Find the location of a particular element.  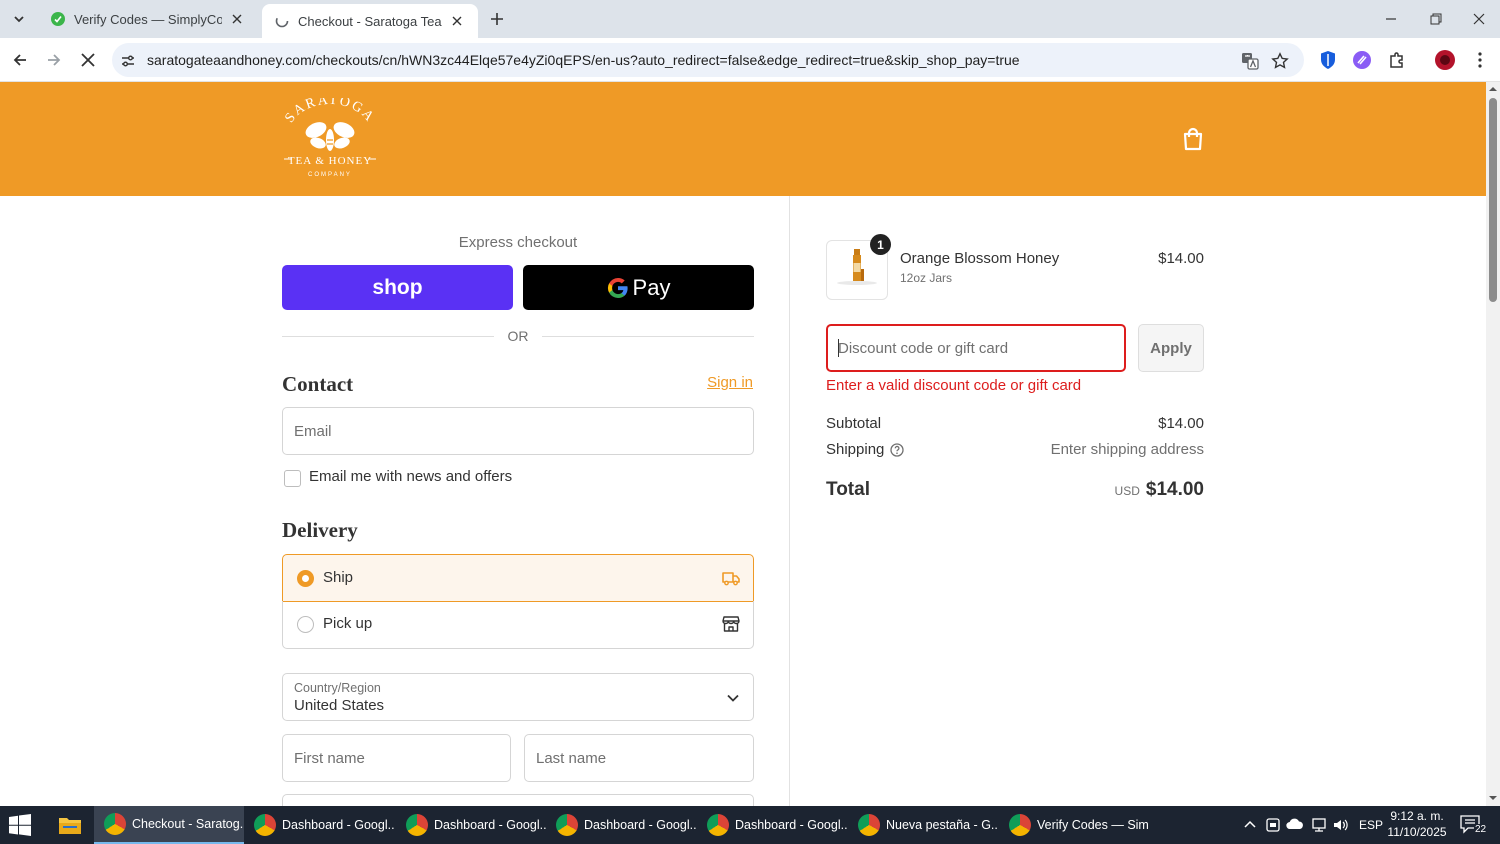

close-icon is located at coordinates (88, 60).